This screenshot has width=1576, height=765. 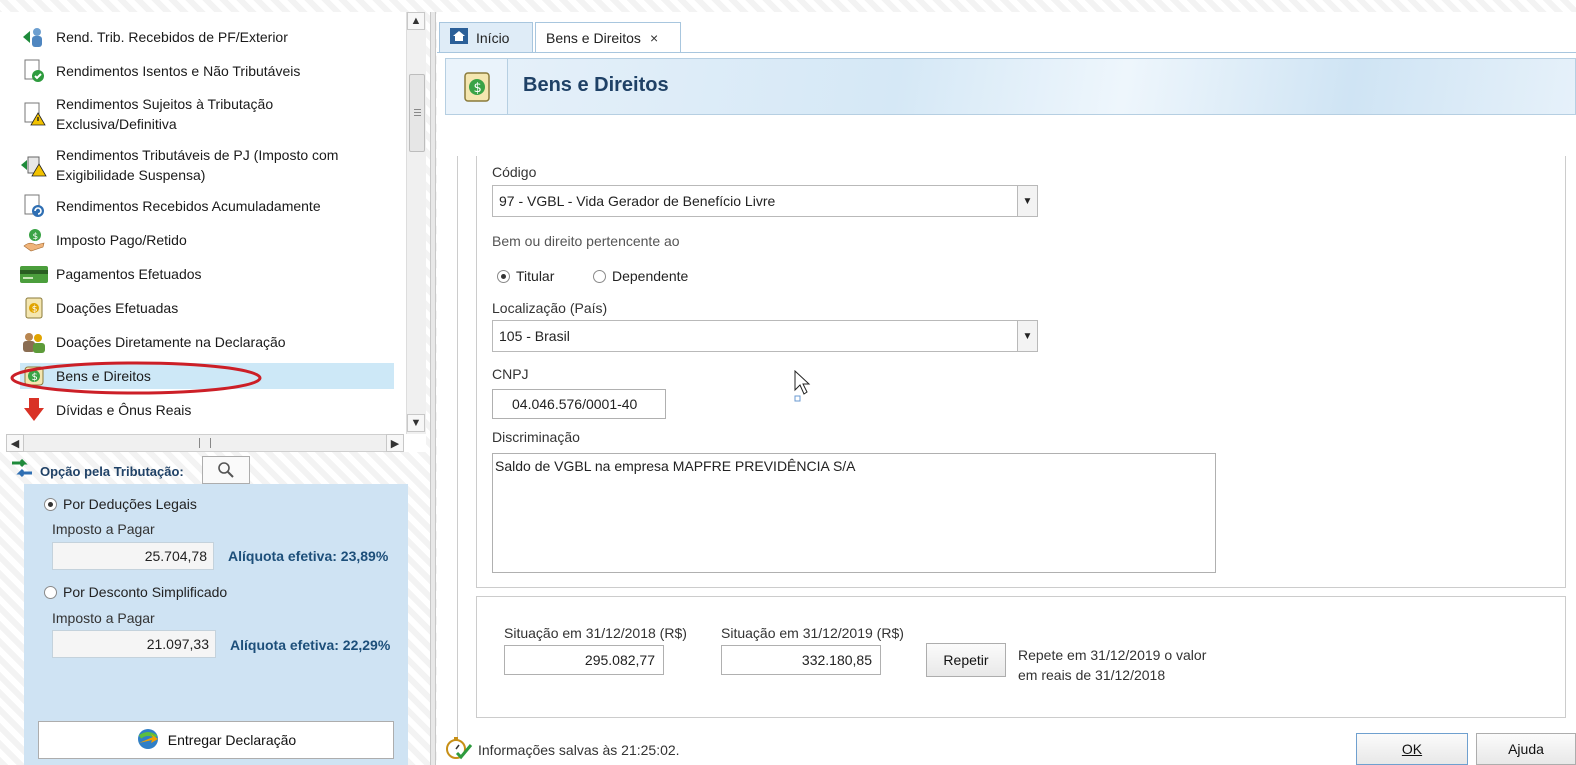 I want to click on credit-card-icon, so click(x=34, y=274).